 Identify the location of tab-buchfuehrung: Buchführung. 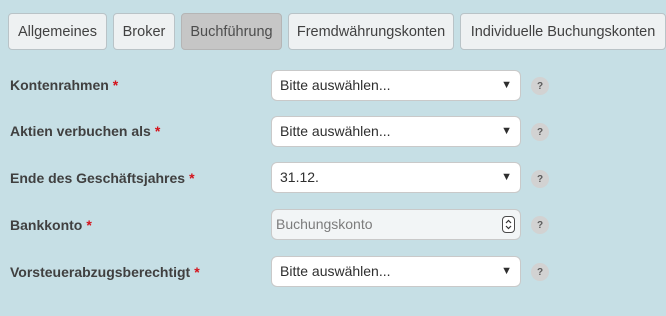
(231, 31).